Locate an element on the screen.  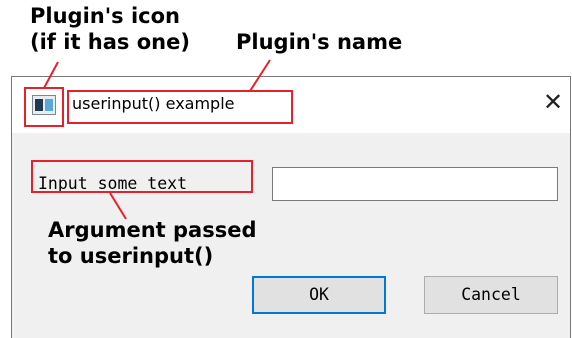
plugin-window-icon is located at coordinates (44, 105).